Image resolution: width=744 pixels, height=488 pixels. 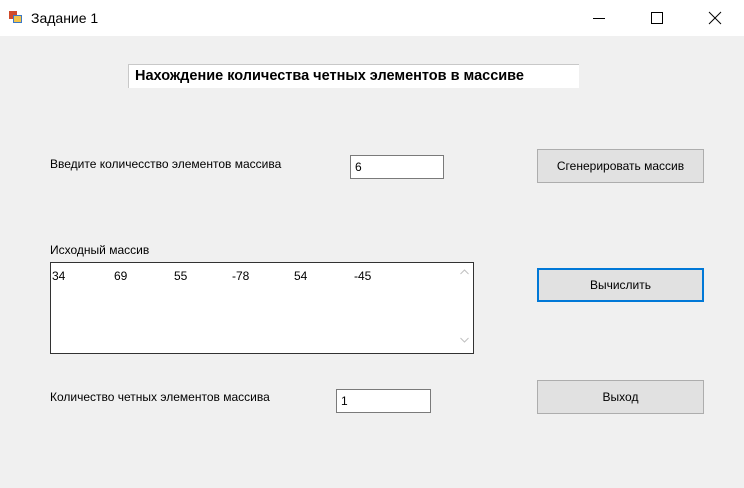 I want to click on maximize-button, so click(x=657, y=18).